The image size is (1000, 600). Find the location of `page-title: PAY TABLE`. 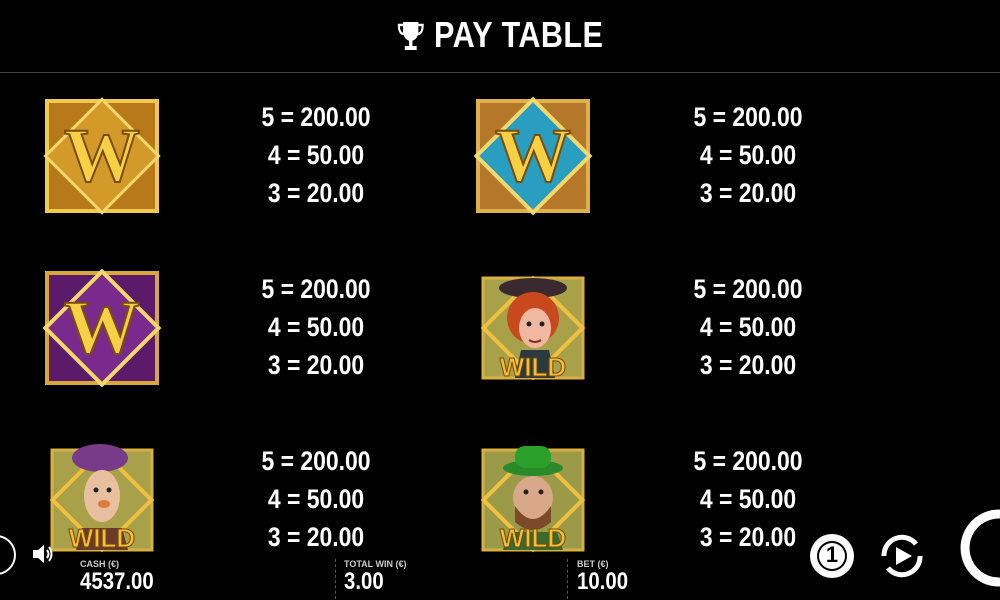

page-title: PAY TABLE is located at coordinates (500, 35).